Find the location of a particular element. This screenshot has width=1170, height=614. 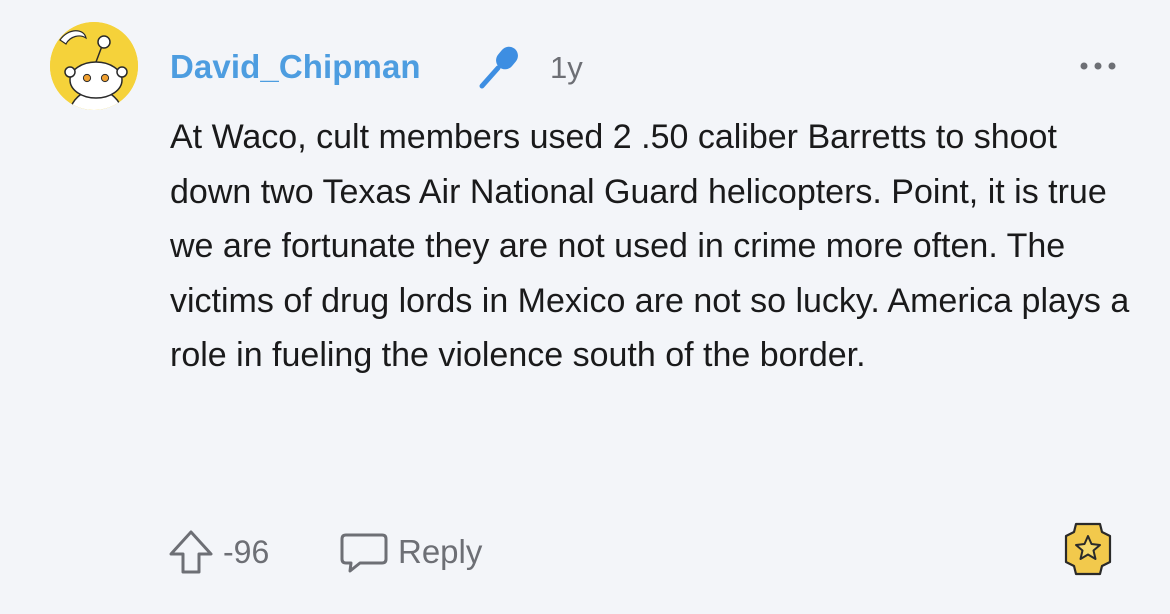

microphone-icon is located at coordinates (498, 67).